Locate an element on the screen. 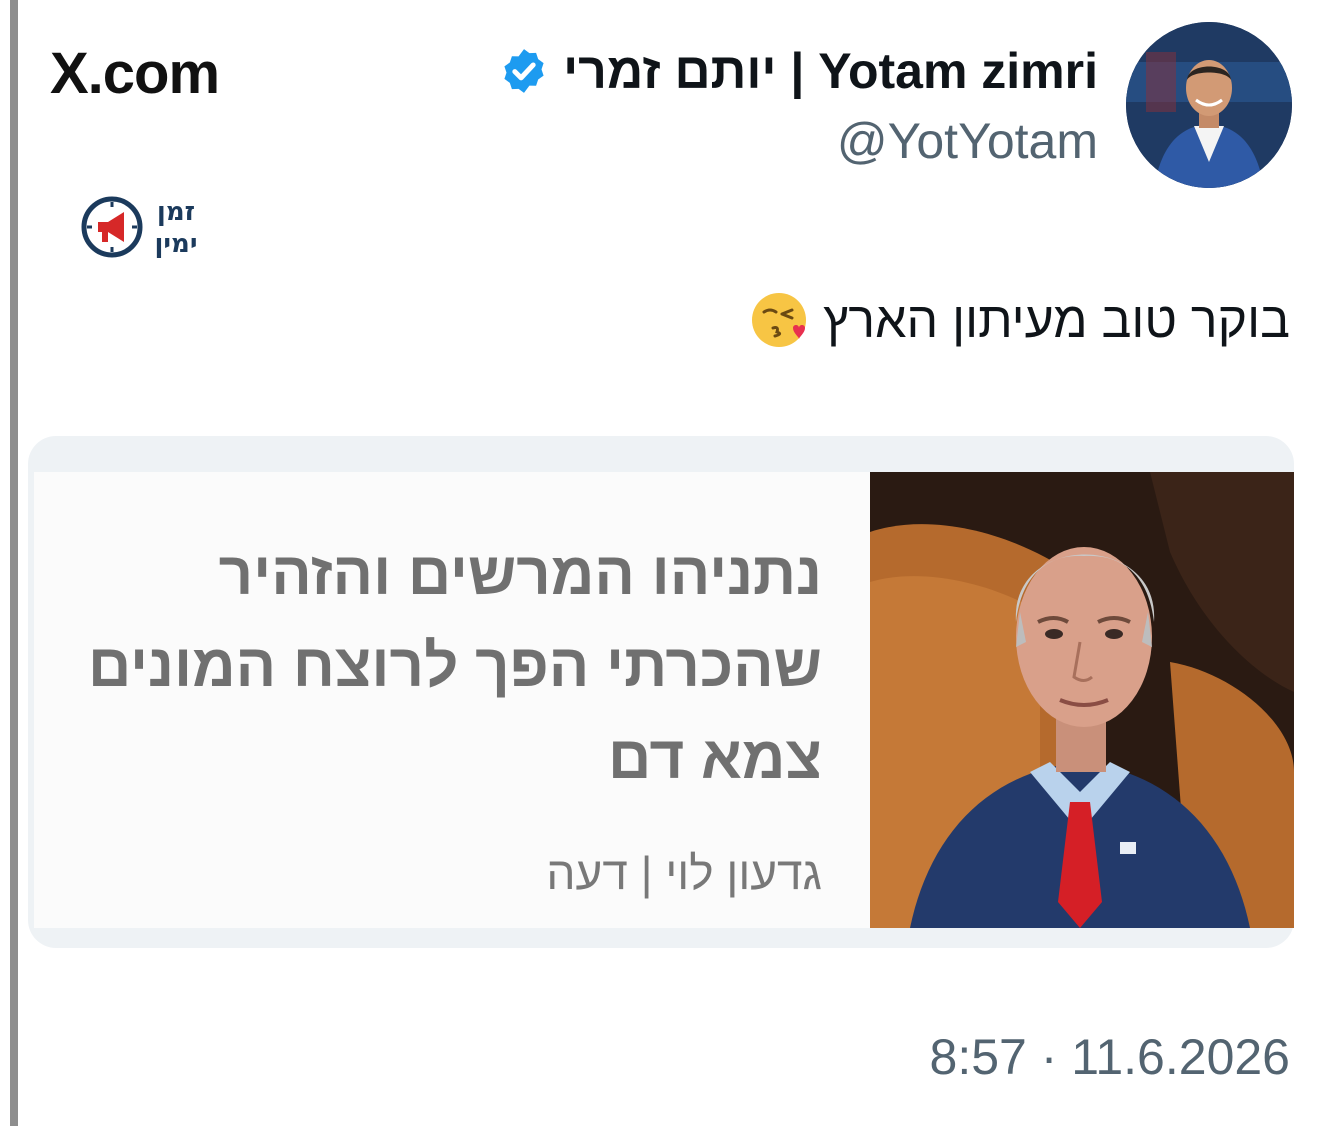 The image size is (1320, 1126). tweet-text: בוקר טוב מעיתון הארץ is located at coordinates (1056, 320).